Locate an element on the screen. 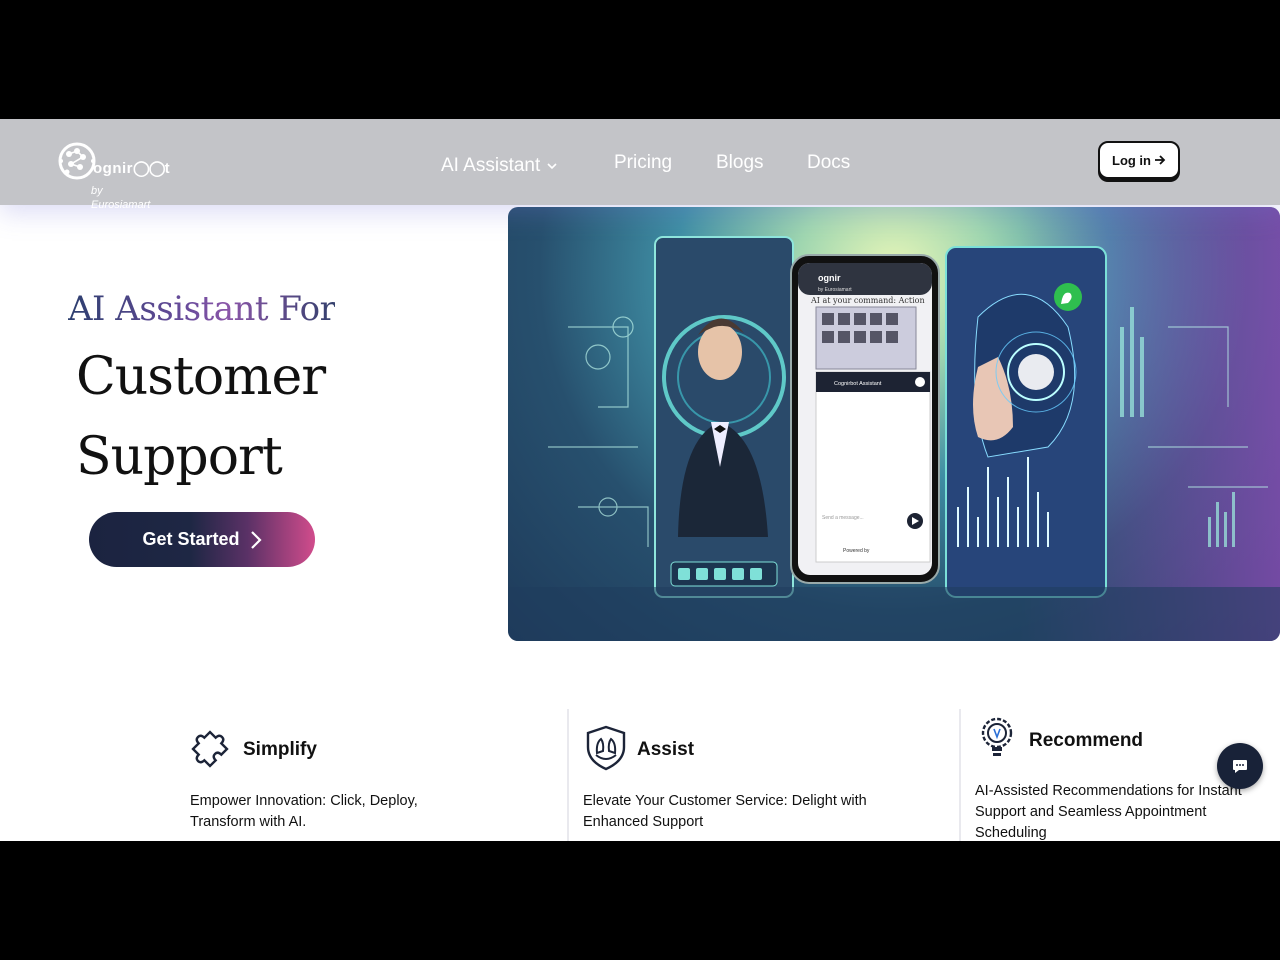  login-label: Log in is located at coordinates (1131, 160).